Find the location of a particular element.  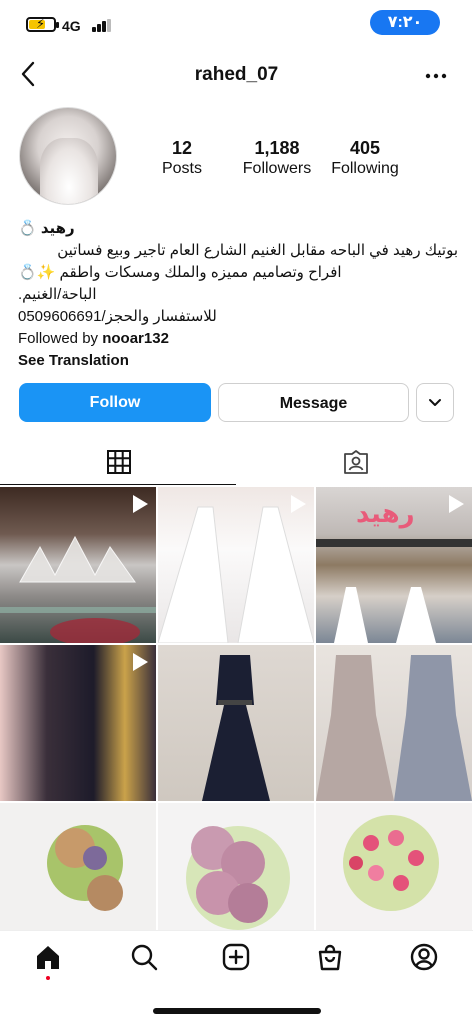

profile-icon is located at coordinates (424, 957).